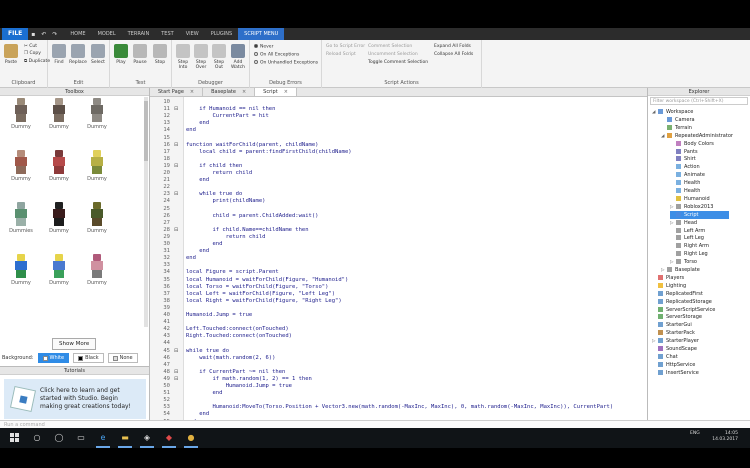 This screenshot has height=468, width=750. What do you see at coordinates (54, 34) in the screenshot?
I see `redo-icon: ↷` at bounding box center [54, 34].